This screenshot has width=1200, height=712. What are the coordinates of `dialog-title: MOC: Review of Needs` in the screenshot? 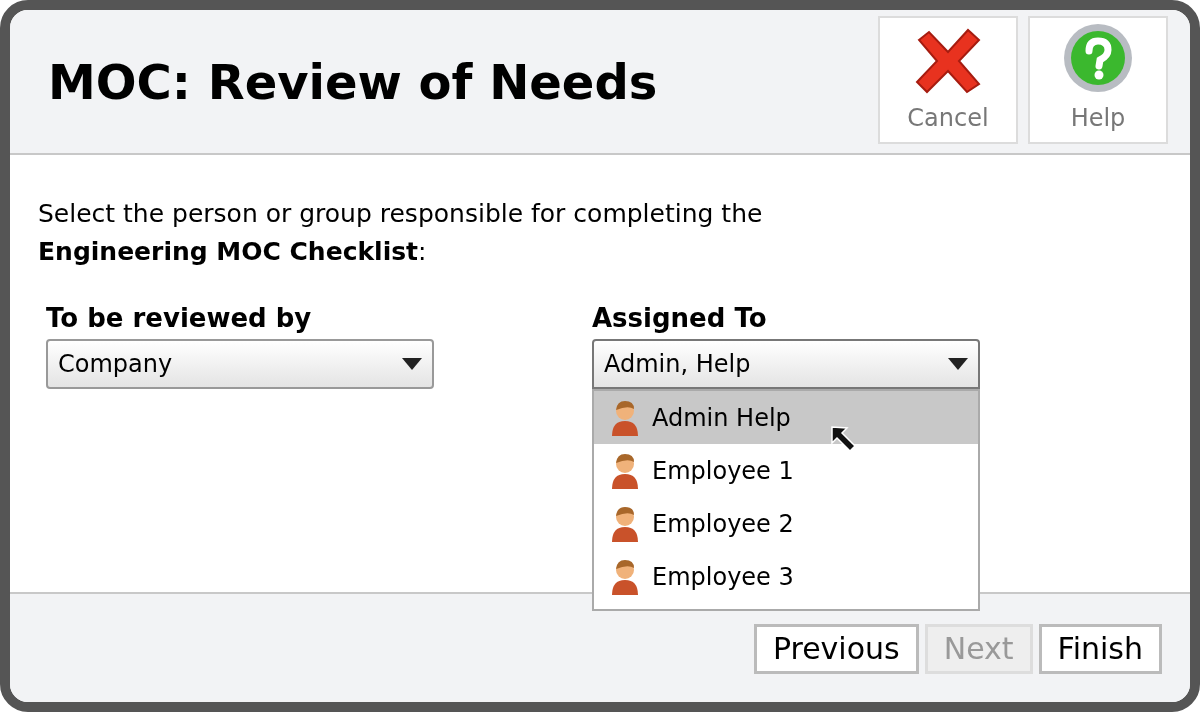 It's located at (353, 82).